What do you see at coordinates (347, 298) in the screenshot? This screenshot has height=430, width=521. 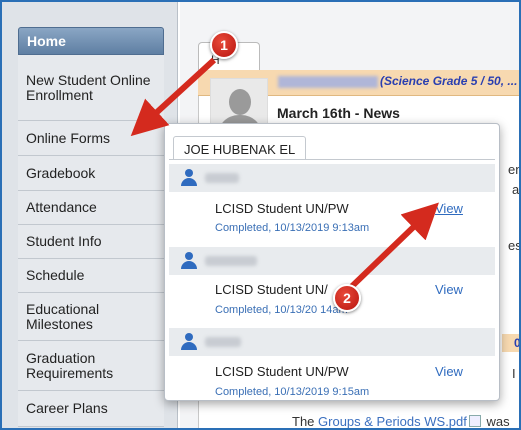 I see `callout-badge-2: 2` at bounding box center [347, 298].